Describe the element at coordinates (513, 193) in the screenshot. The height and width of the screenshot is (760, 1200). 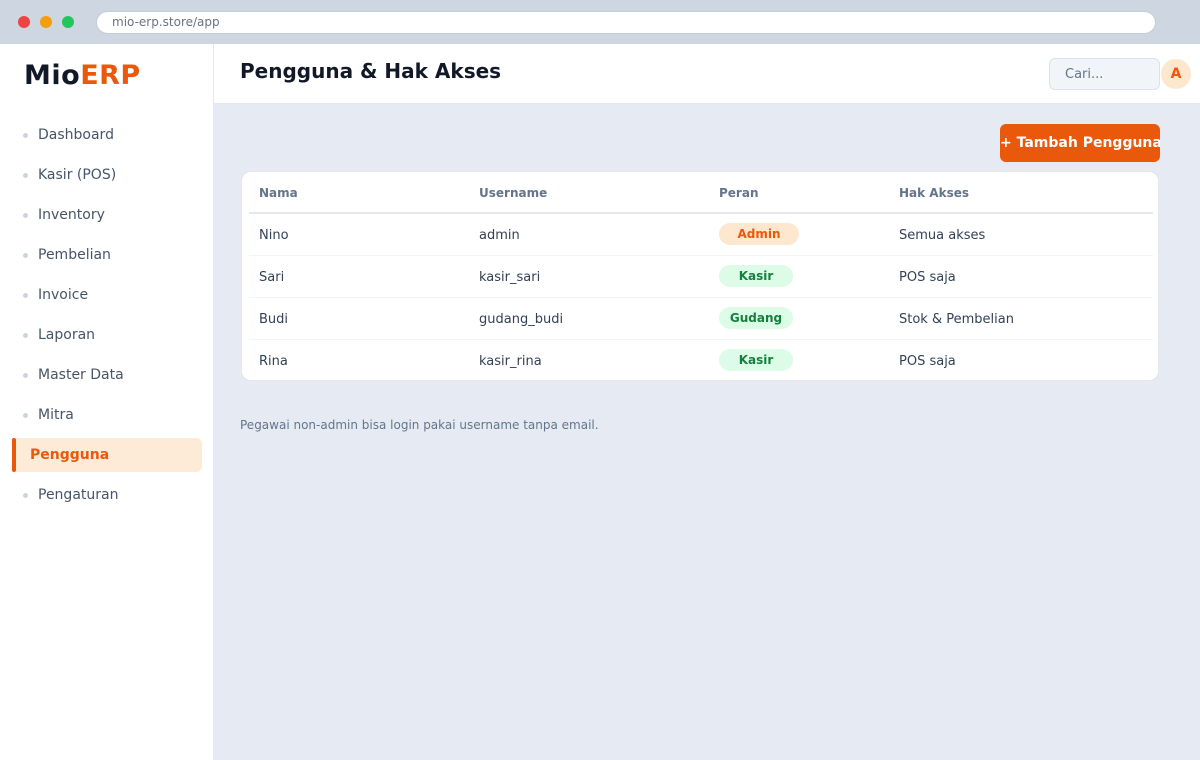
I see `column-header-username: Username` at that location.